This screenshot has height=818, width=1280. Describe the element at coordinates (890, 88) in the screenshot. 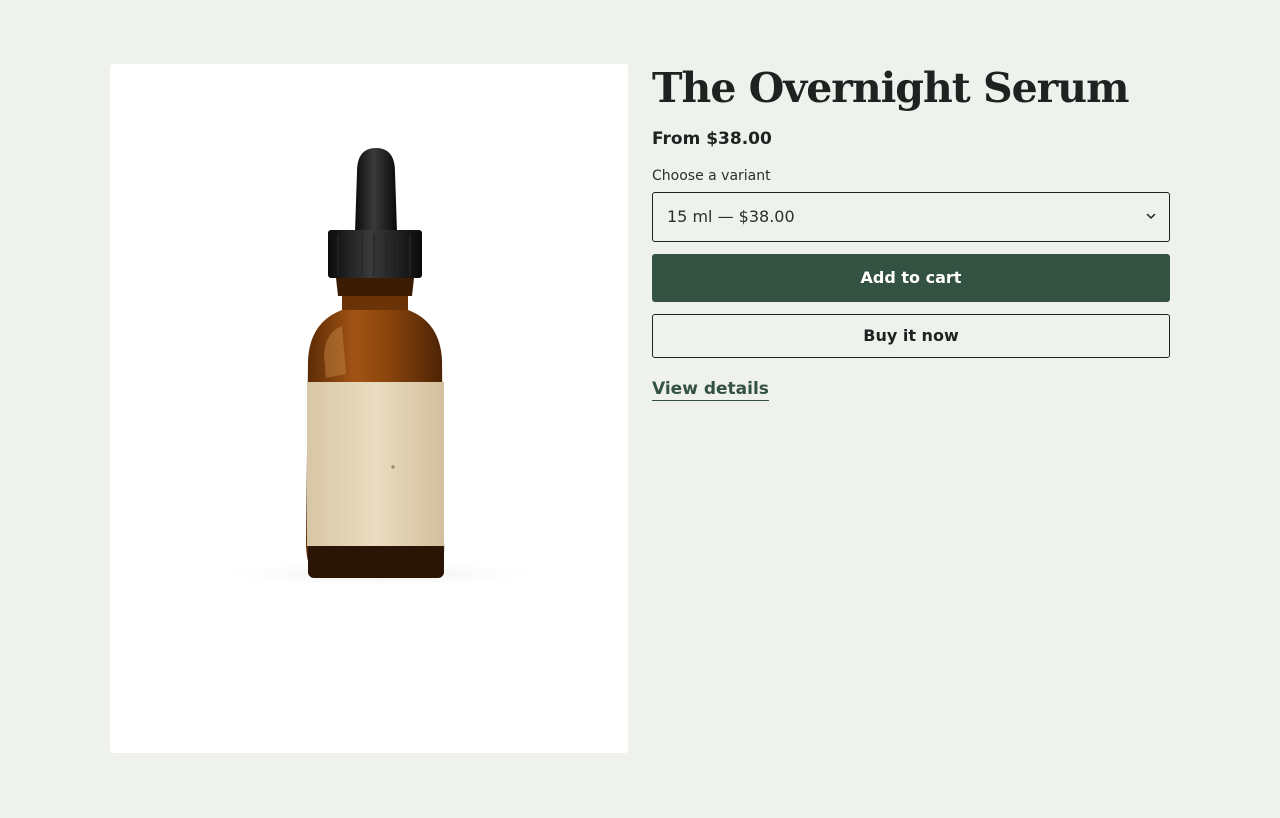

I see `product-title: The Overnight Serum` at that location.